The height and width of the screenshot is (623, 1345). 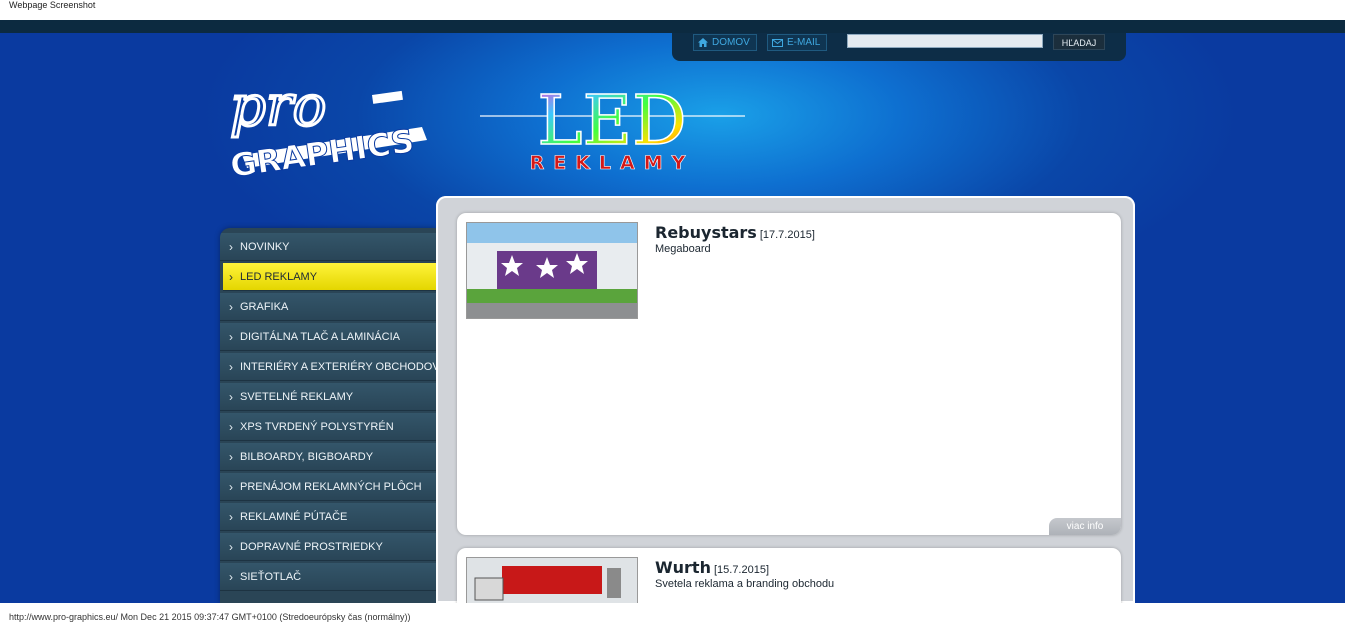 I want to click on menu-item-sietotlac: SIEŤOTLAČ, so click(x=328, y=577).